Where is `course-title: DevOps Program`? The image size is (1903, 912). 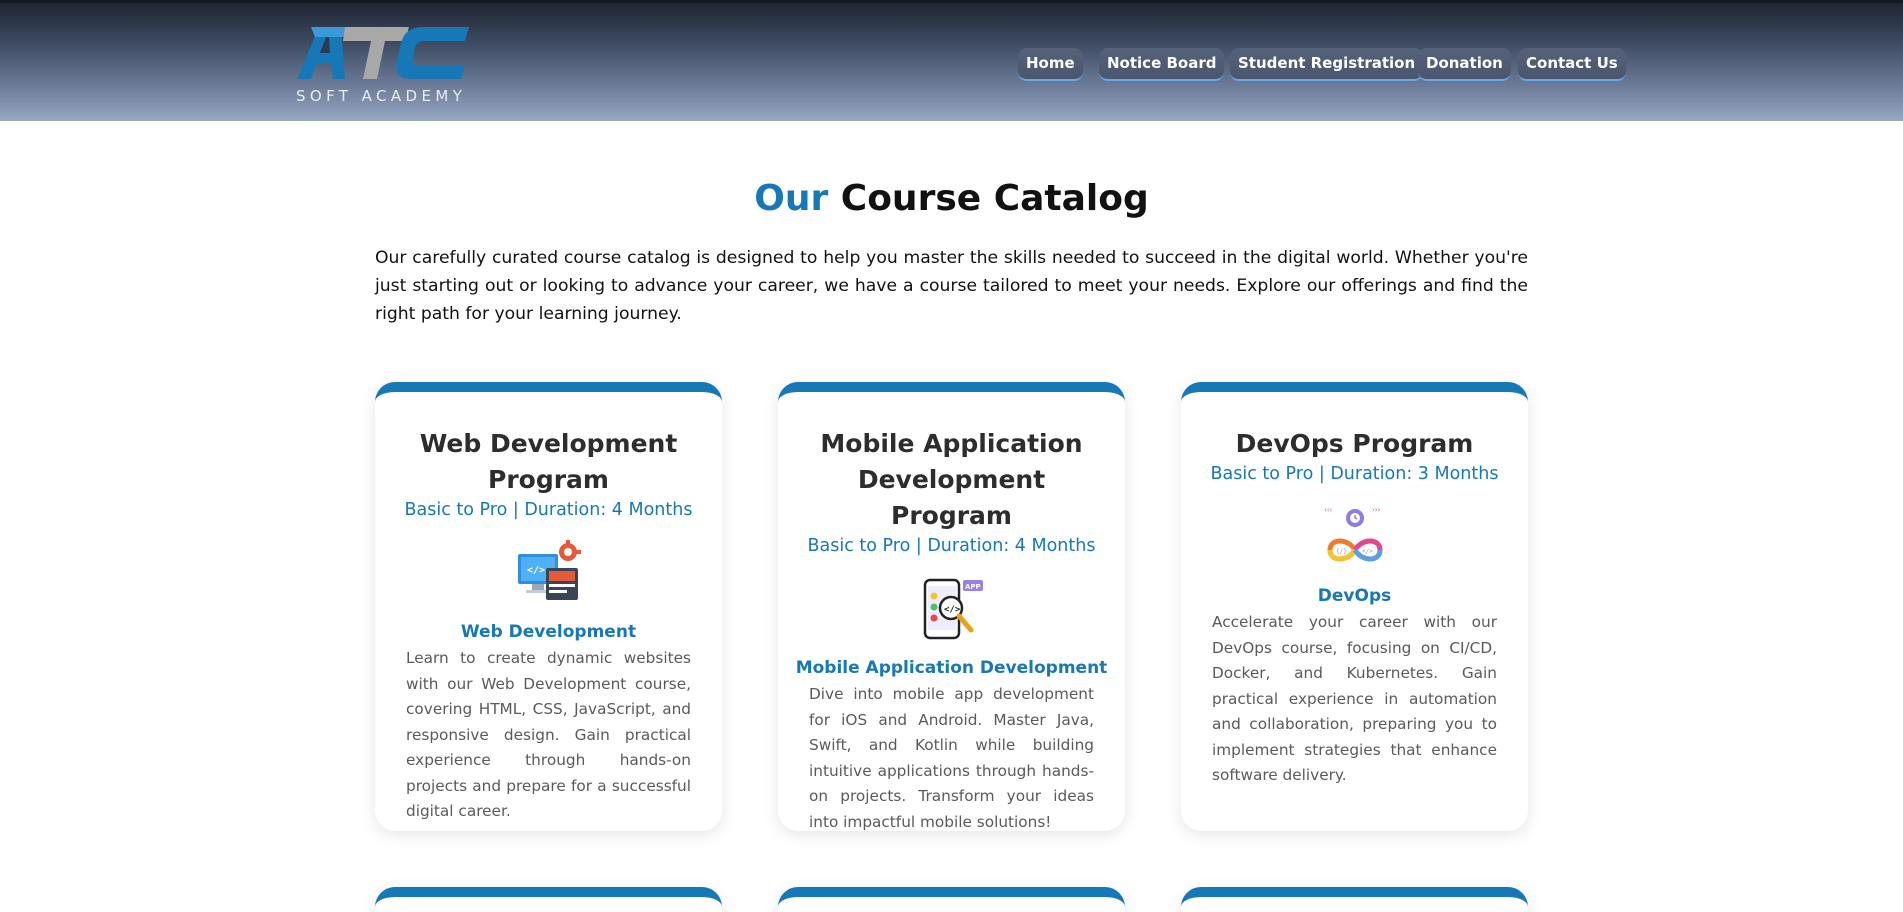
course-title: DevOps Program is located at coordinates (1354, 443).